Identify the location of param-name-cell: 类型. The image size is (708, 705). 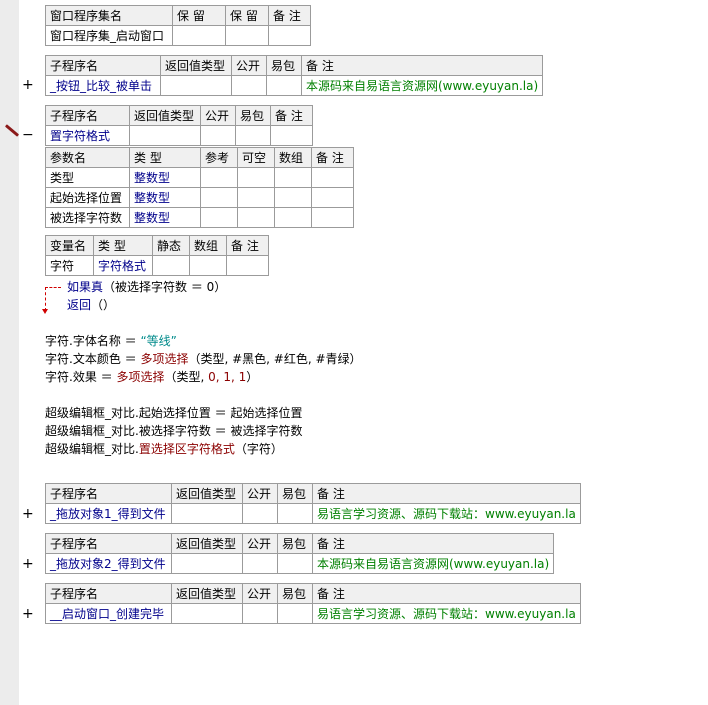
(87, 177).